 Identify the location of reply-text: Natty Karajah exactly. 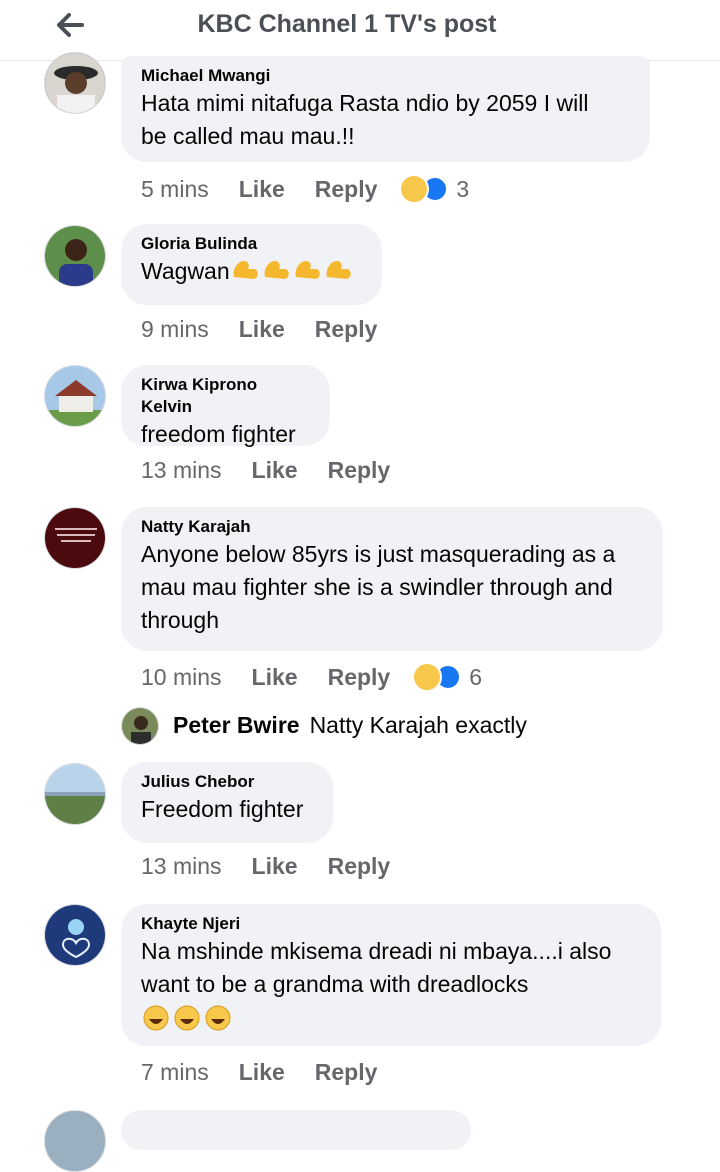
(418, 725).